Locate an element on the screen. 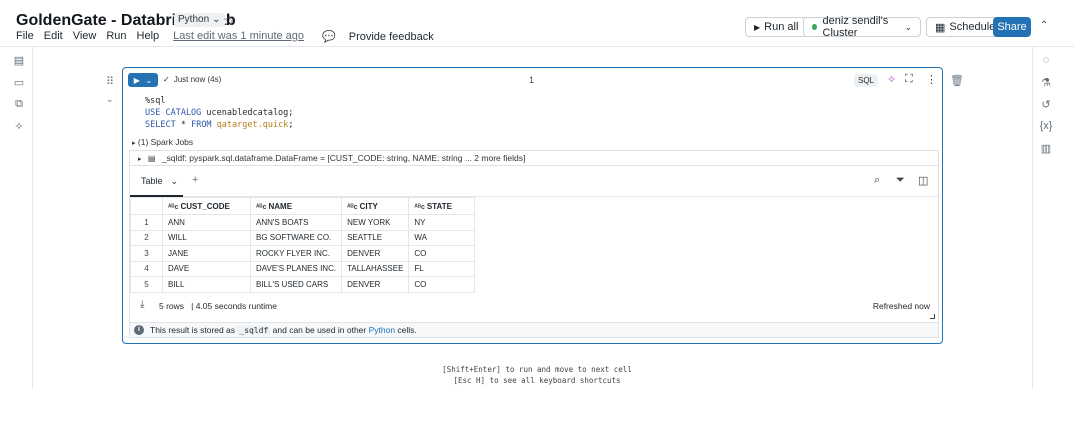  experiment-icon: ⚗ is located at coordinates (1046, 82).